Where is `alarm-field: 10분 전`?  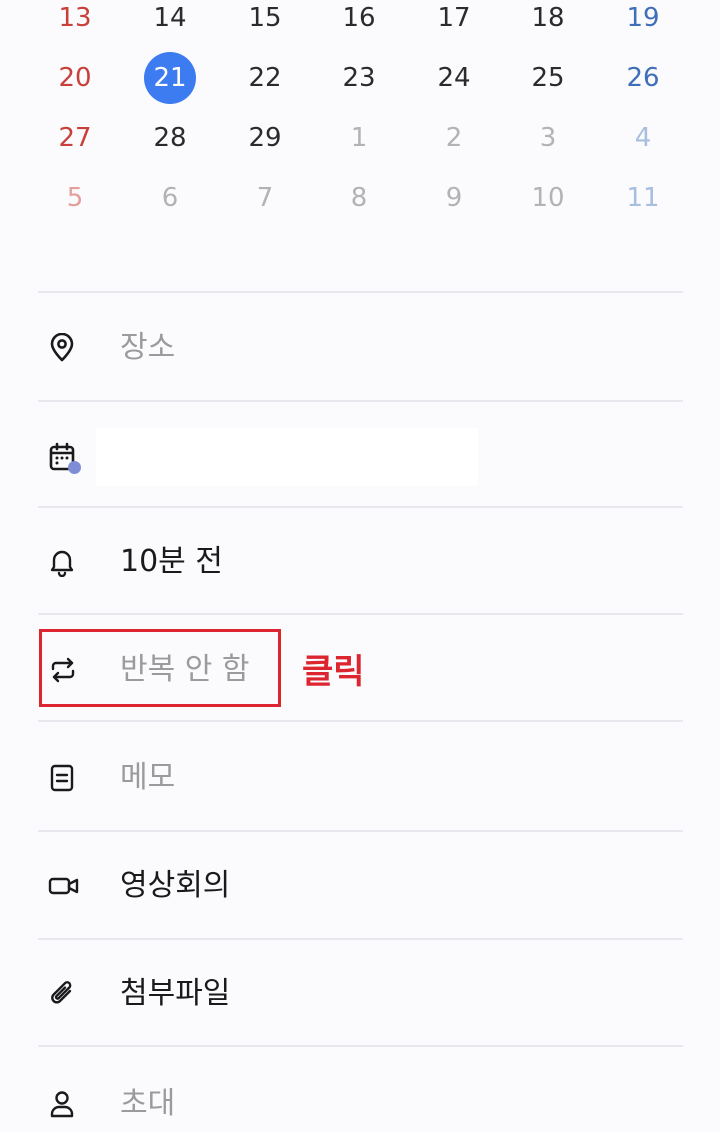
alarm-field: 10분 전 is located at coordinates (360, 562).